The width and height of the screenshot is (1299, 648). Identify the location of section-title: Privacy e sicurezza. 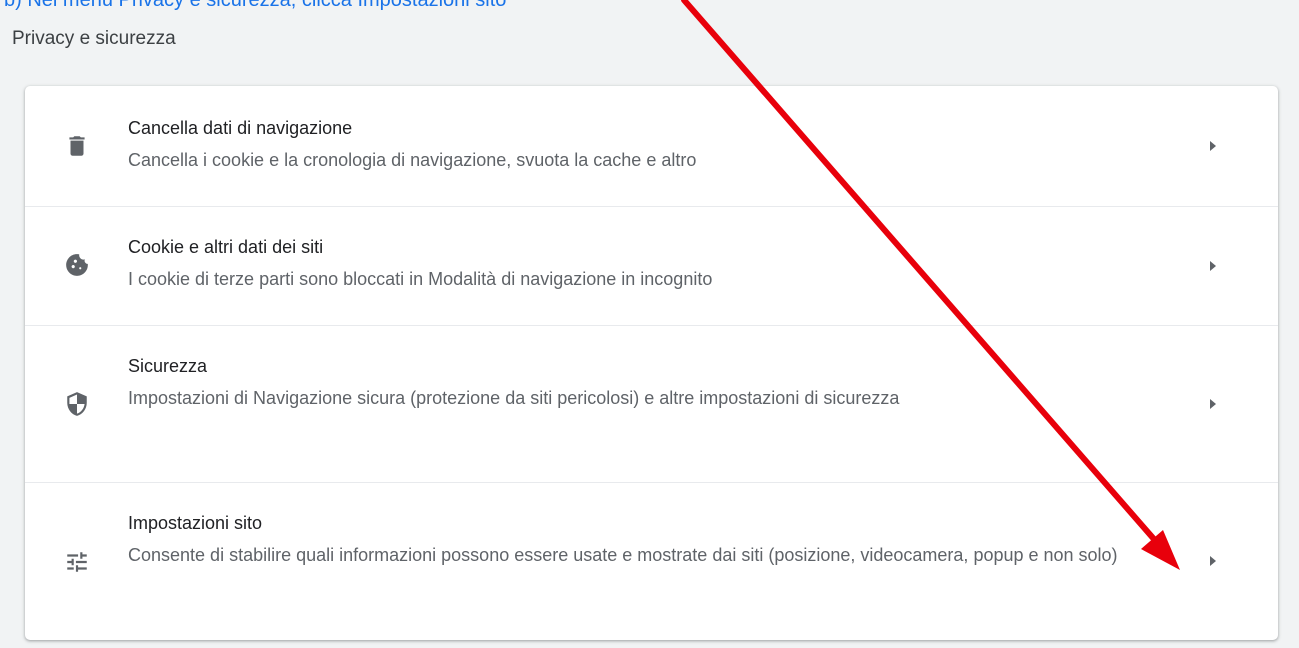
(94, 38).